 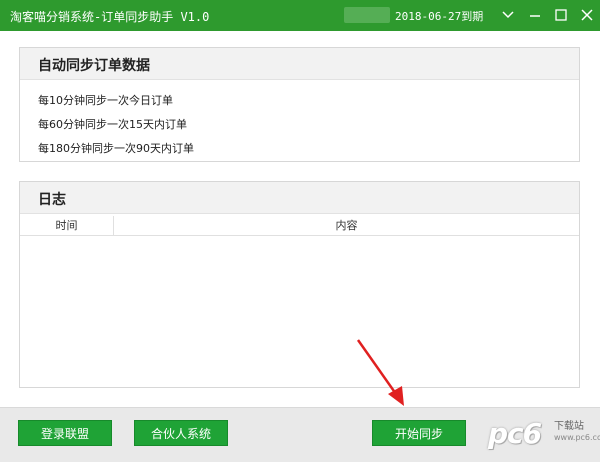 I want to click on expiry-date: 2018-06-27到期, so click(x=439, y=16).